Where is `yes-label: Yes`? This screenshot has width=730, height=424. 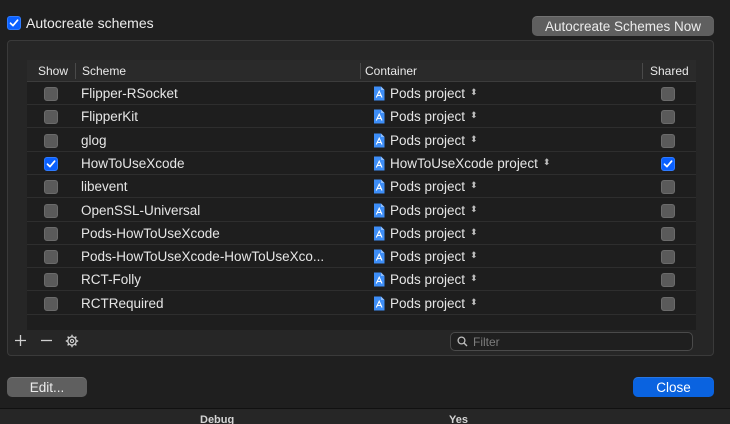 yes-label: Yes is located at coordinates (458, 419).